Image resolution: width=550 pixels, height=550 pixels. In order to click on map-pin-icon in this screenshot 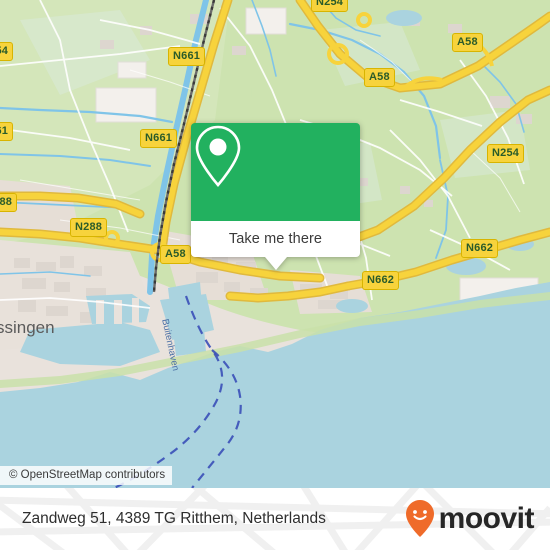, I will do `click(218, 156)`.